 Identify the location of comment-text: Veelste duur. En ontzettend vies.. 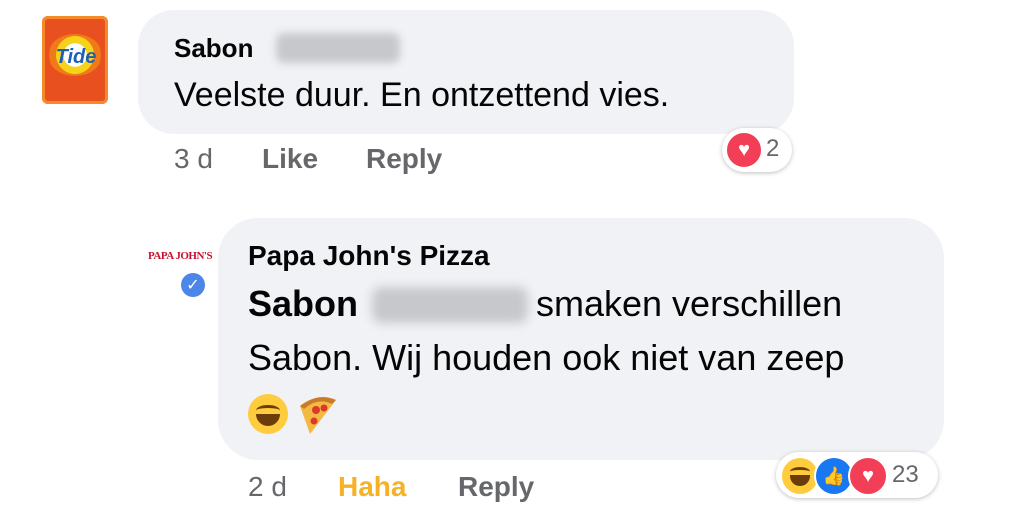
(422, 95).